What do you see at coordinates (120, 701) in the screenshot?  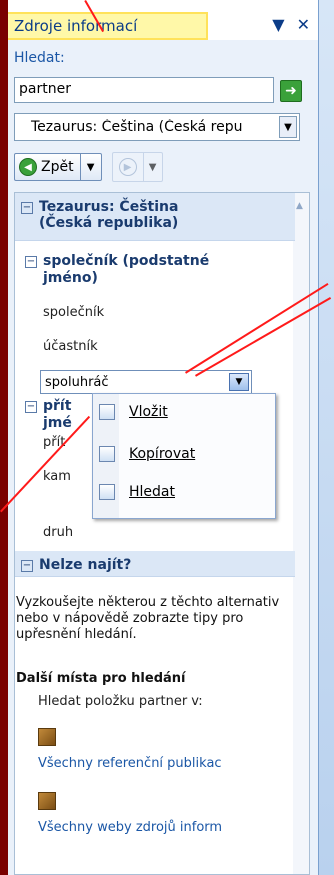 I see `search-item-text: Hledat položku partner v:` at bounding box center [120, 701].